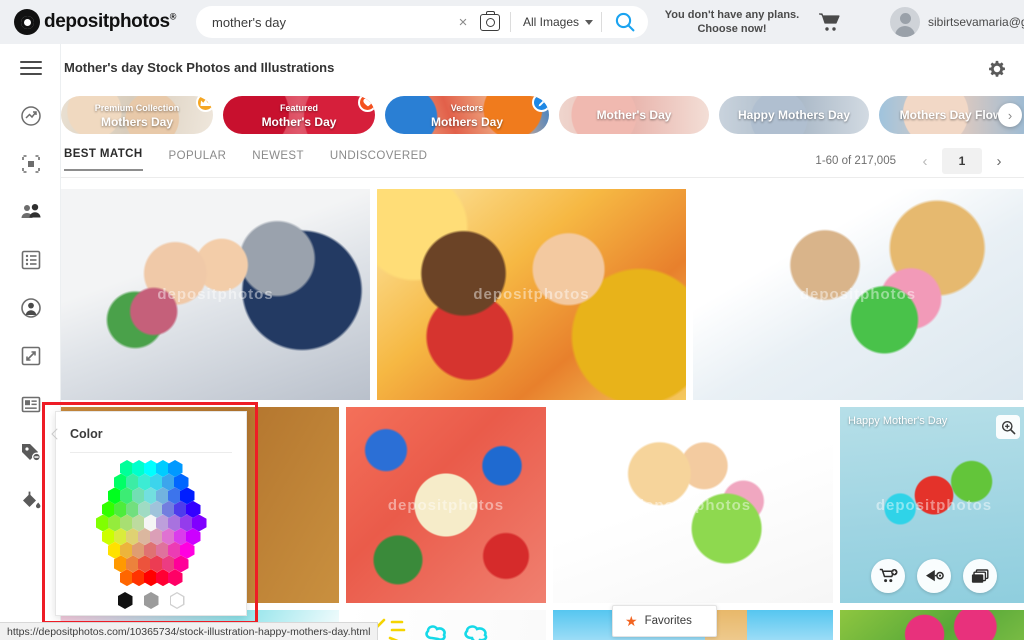  I want to click on color-panel-title: Color, so click(86, 434).